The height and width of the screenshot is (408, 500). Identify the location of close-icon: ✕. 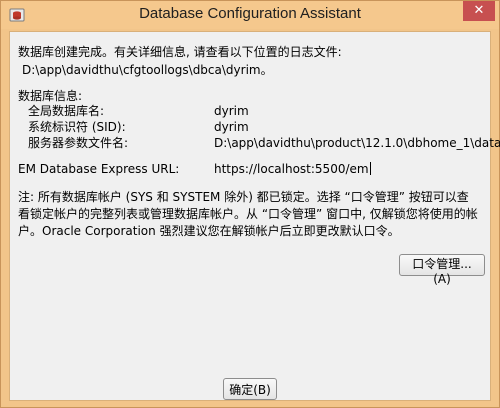
(479, 10).